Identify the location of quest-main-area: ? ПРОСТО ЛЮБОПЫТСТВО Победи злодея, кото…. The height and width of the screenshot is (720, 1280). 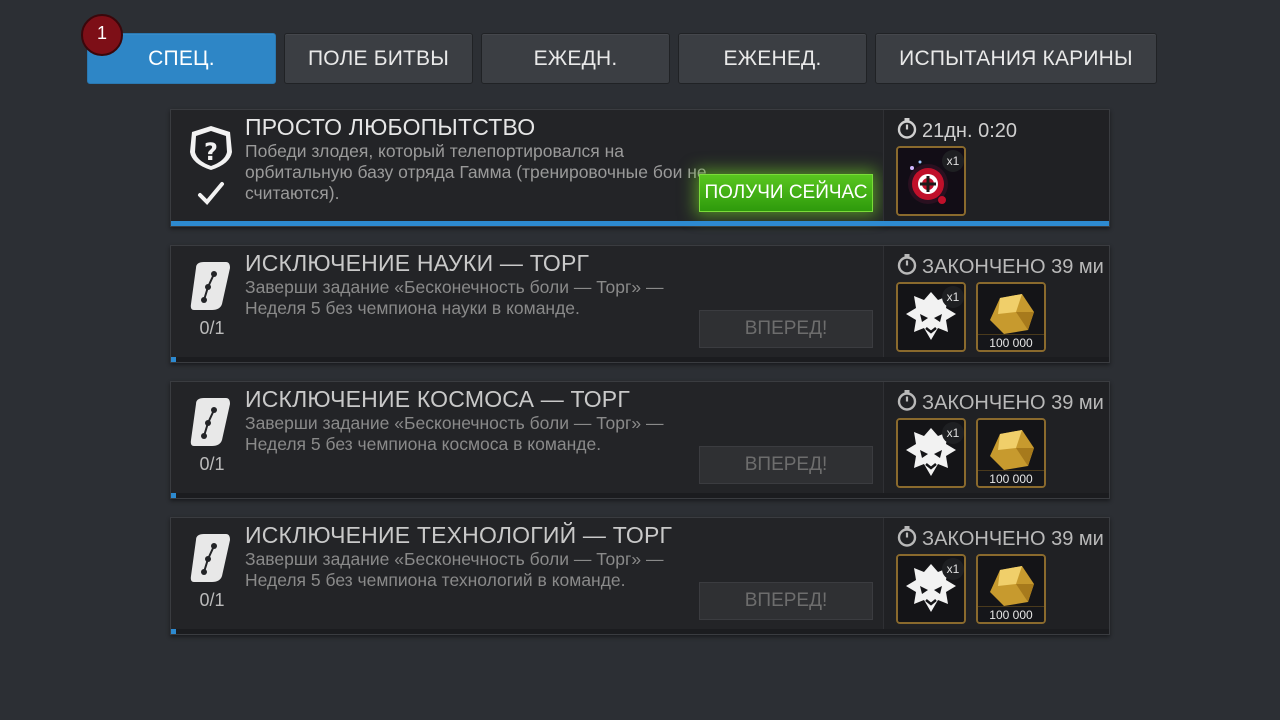
(527, 168).